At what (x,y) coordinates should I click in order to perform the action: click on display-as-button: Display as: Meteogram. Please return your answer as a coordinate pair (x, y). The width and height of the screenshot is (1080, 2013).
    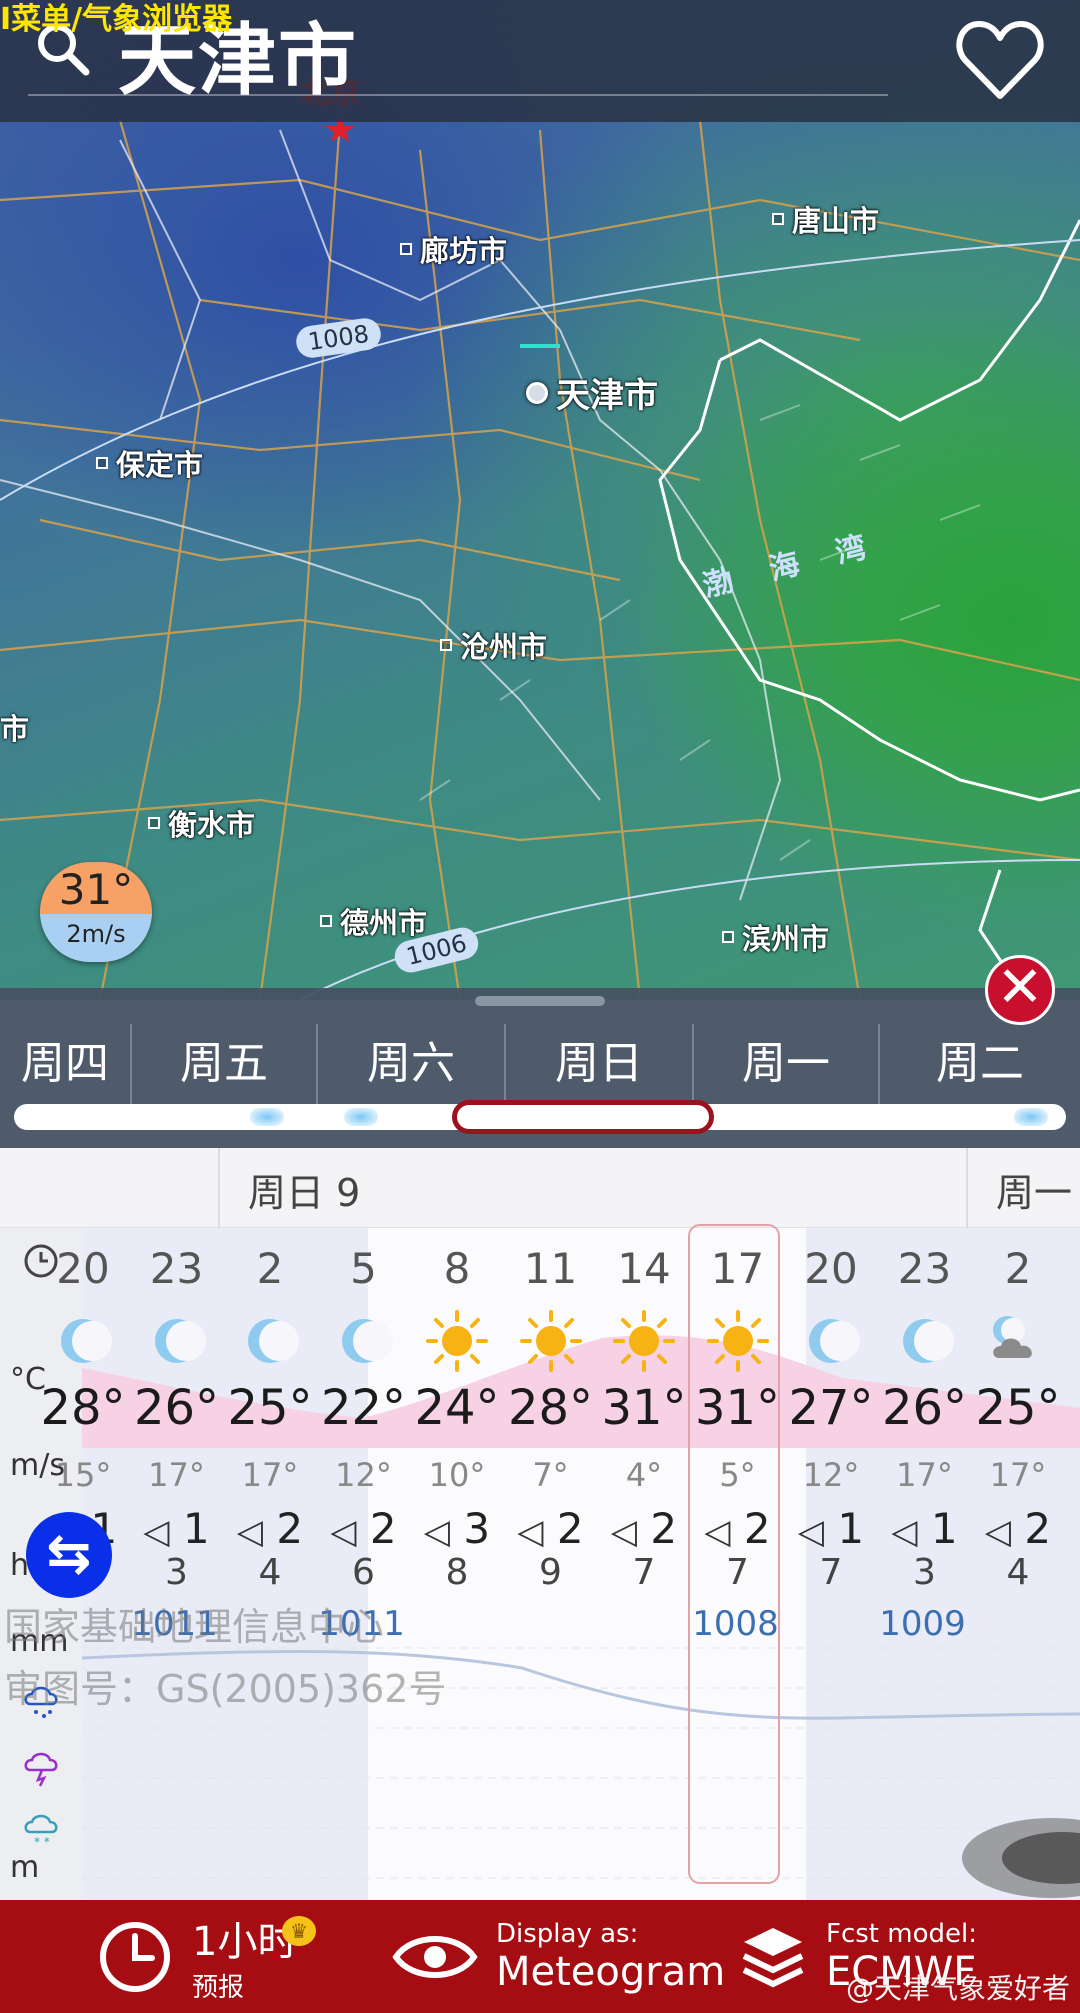
    Looking at the image, I should click on (558, 1956).